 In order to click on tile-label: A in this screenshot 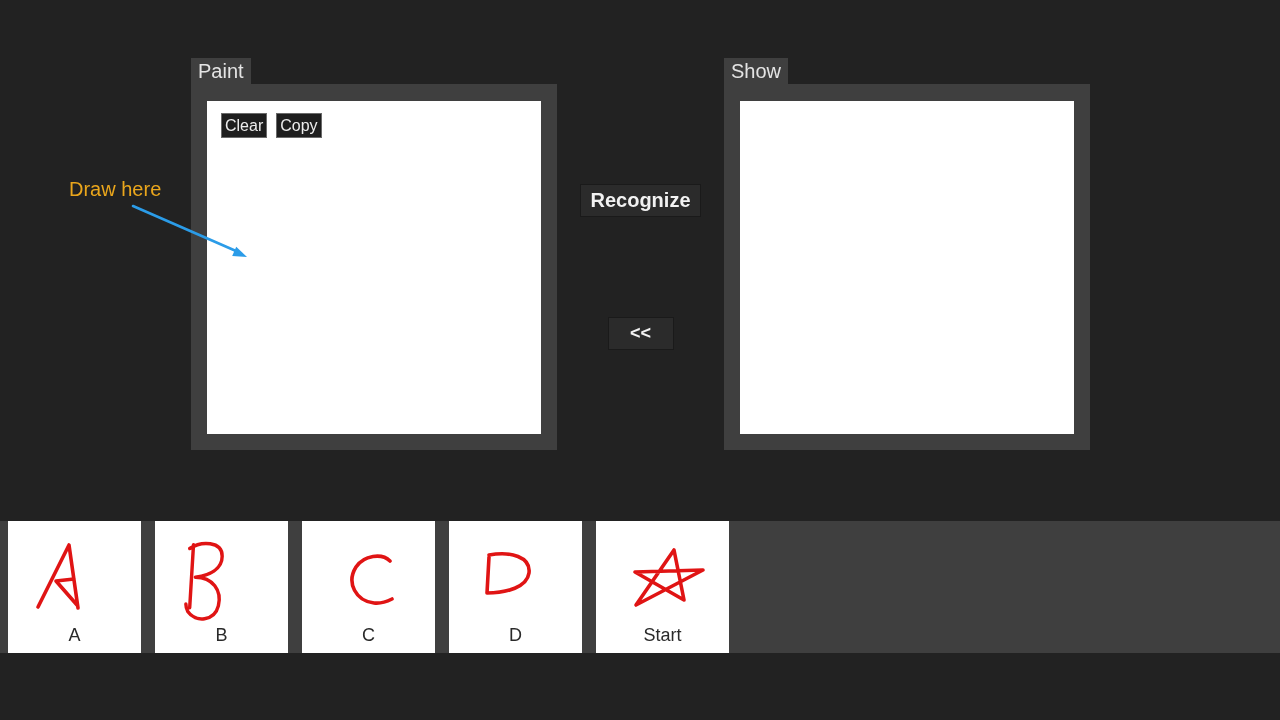, I will do `click(74, 635)`.